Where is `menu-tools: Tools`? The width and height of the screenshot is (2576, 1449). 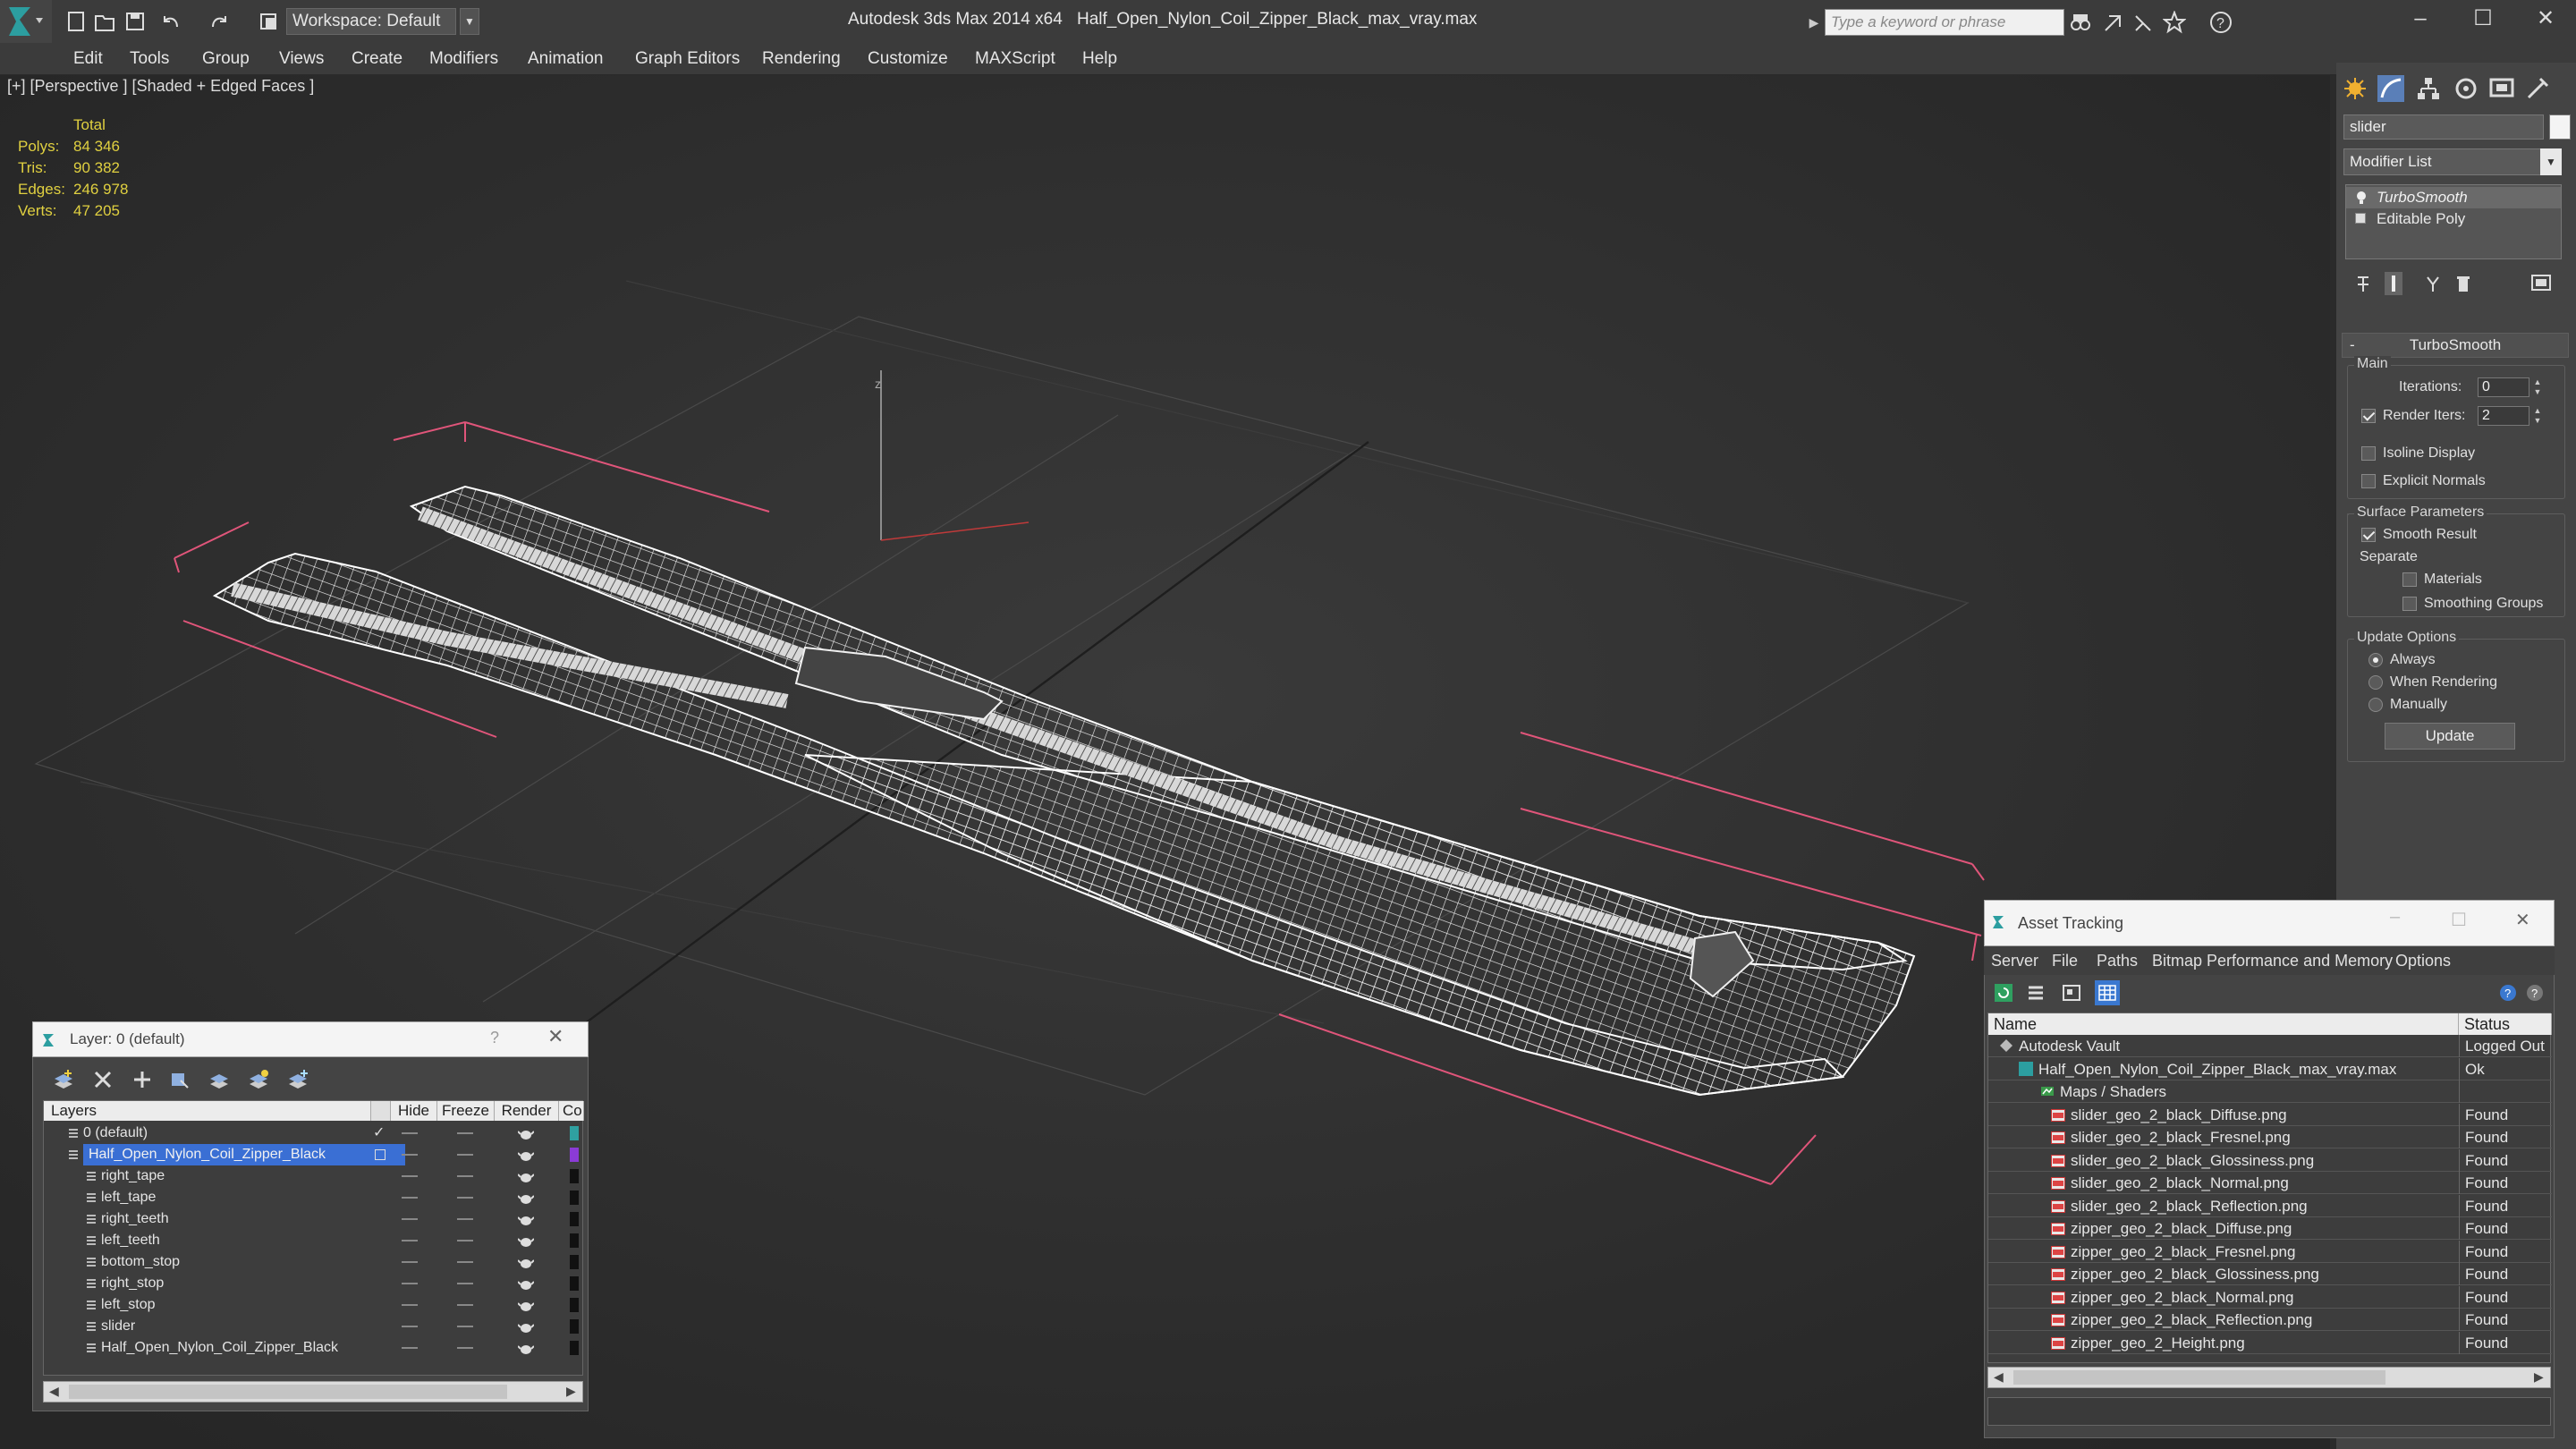 menu-tools: Tools is located at coordinates (149, 59).